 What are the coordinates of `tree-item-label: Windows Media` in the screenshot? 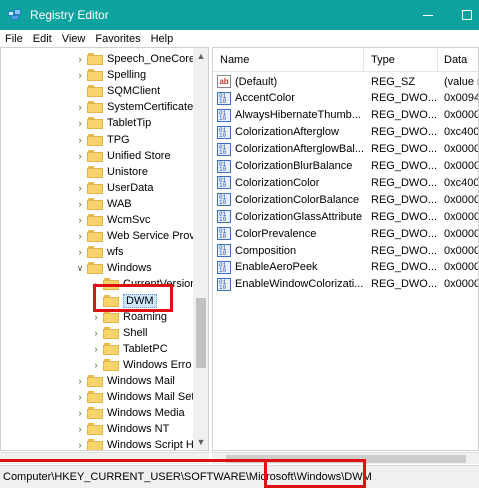 It's located at (146, 413).